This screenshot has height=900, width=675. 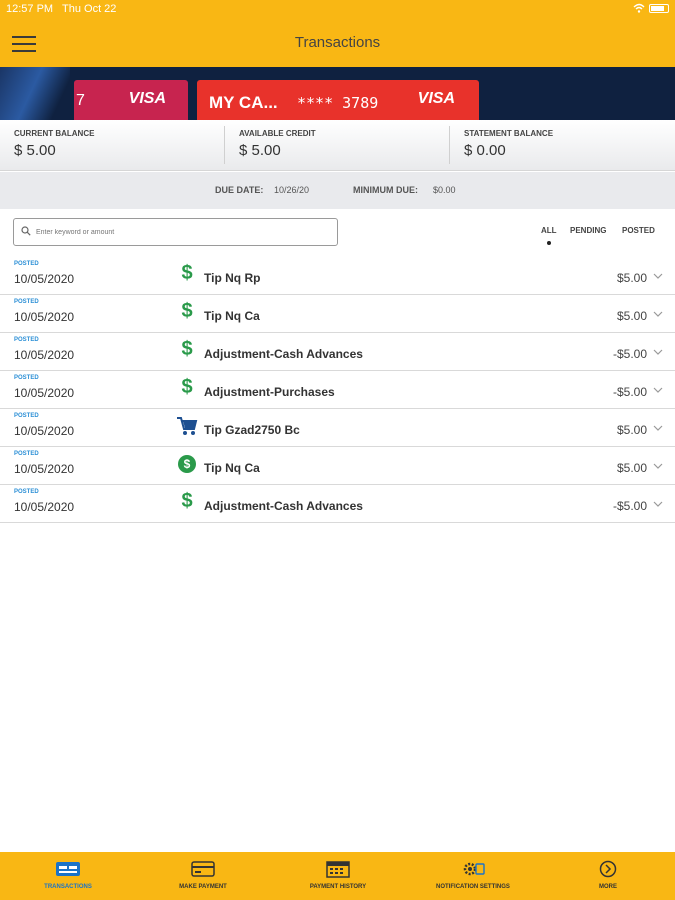 I want to click on search-input, so click(x=181, y=232).